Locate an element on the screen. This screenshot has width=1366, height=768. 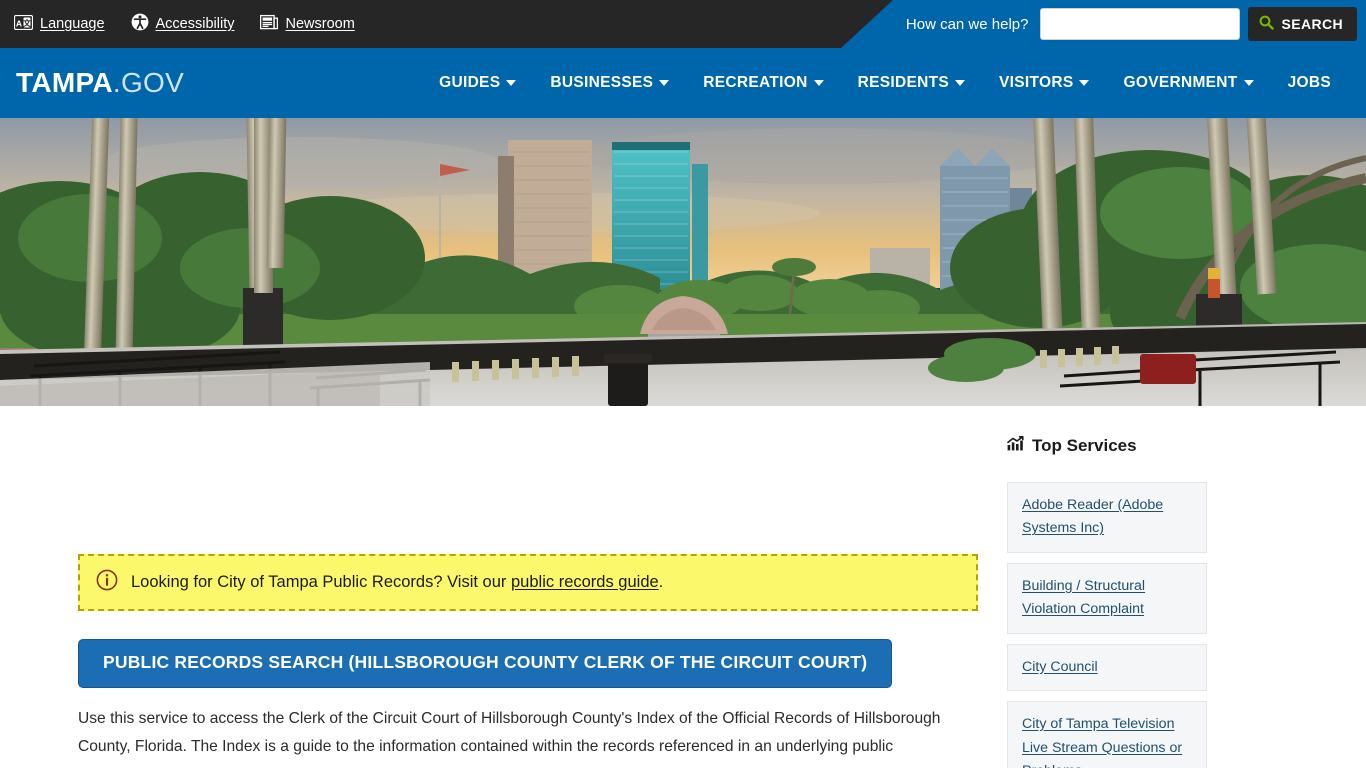
search-button: SEARCH is located at coordinates (1302, 24).